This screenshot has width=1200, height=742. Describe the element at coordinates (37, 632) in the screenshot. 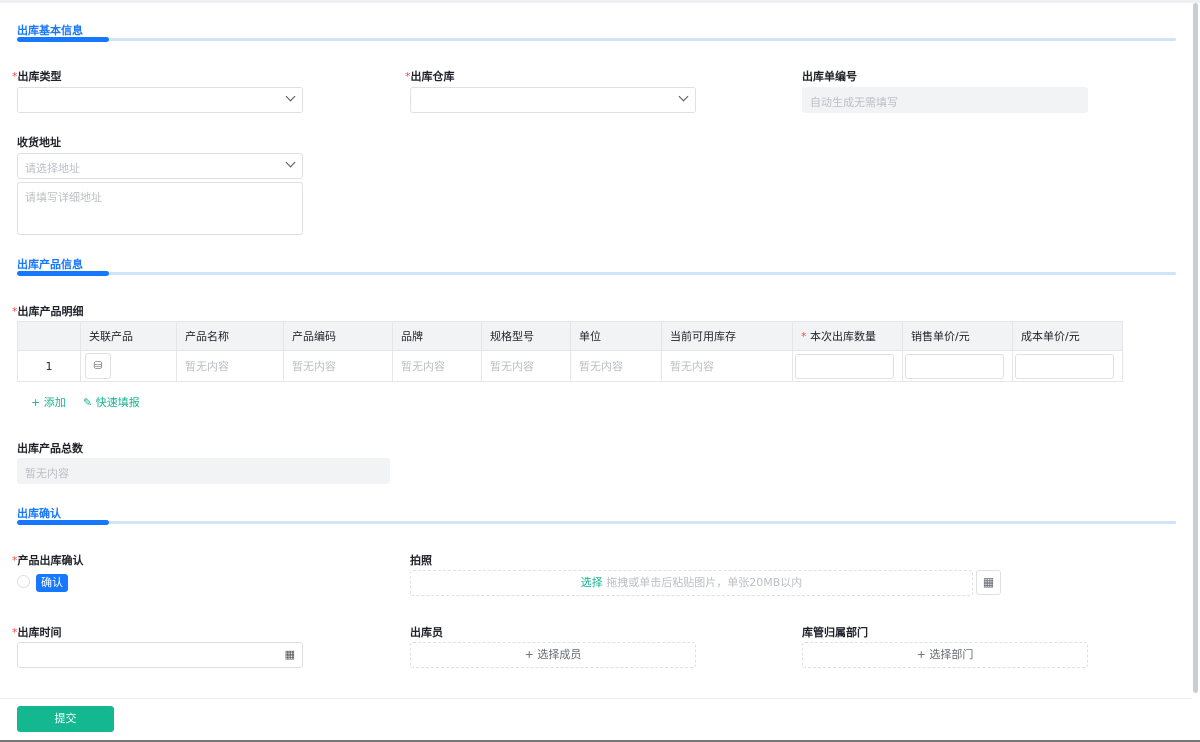

I see `time-label: *出库时间` at that location.